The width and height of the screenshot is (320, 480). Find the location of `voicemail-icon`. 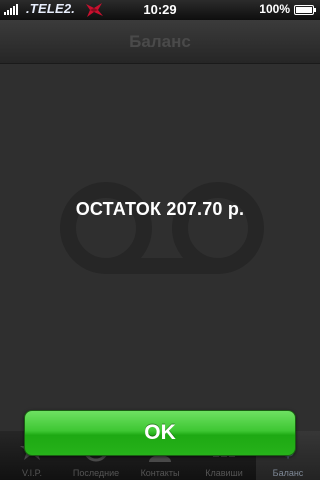

voicemail-icon is located at coordinates (162, 228).